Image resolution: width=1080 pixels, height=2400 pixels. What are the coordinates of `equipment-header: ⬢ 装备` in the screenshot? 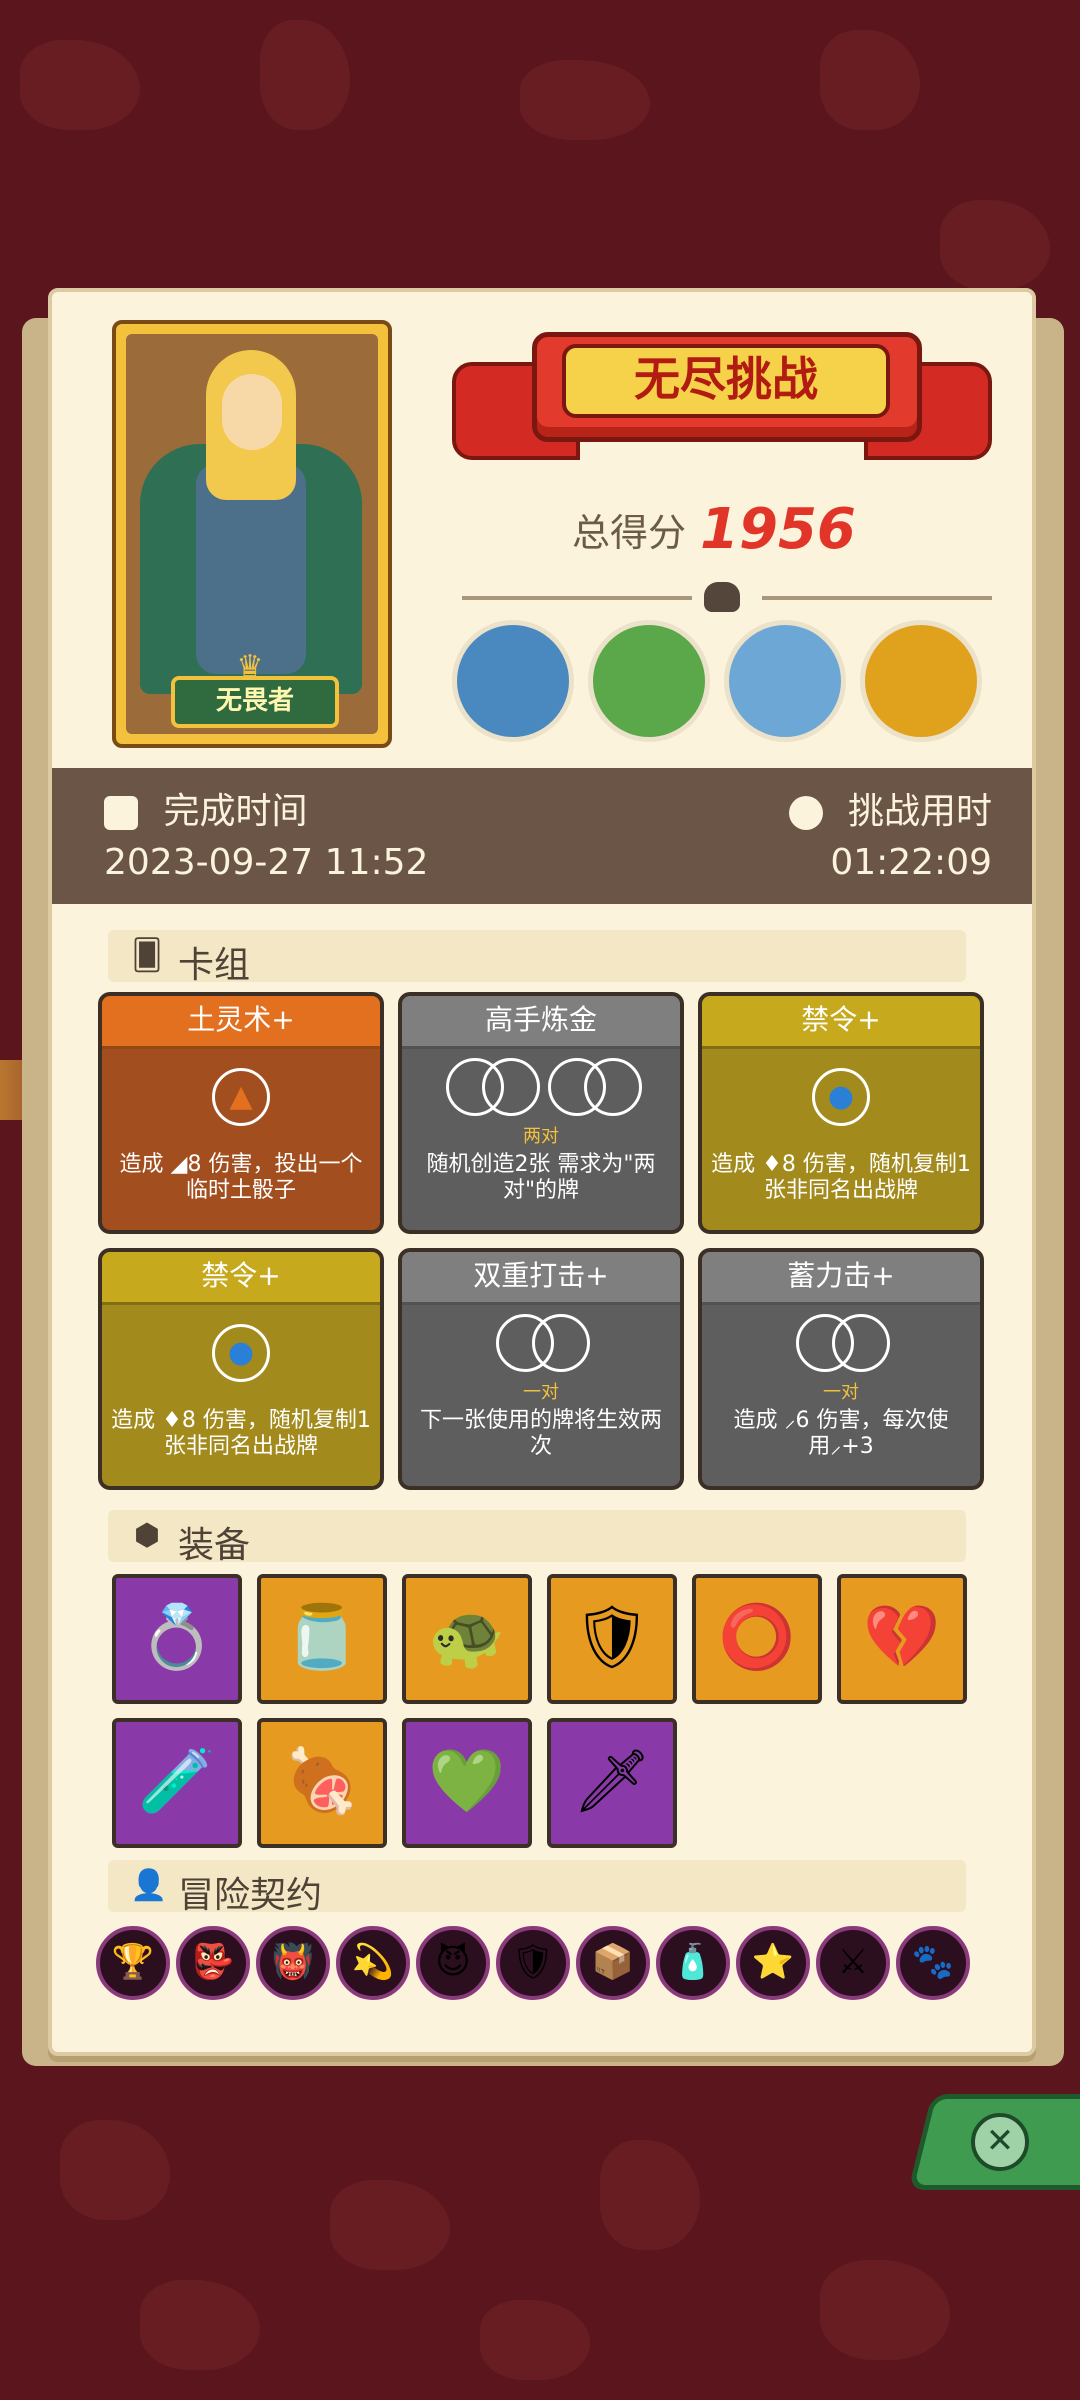 It's located at (537, 1538).